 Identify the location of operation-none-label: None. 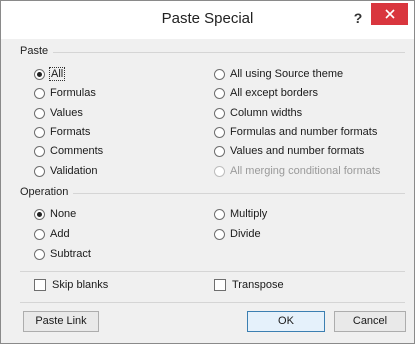
(63, 214).